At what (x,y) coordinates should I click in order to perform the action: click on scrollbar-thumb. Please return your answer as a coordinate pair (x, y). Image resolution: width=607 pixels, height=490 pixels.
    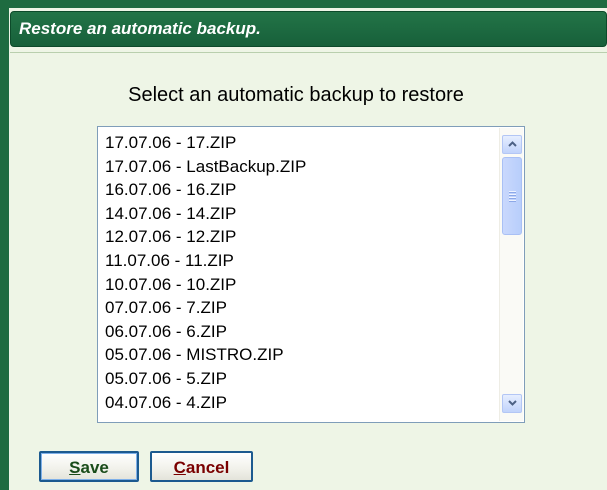
    Looking at the image, I should click on (512, 196).